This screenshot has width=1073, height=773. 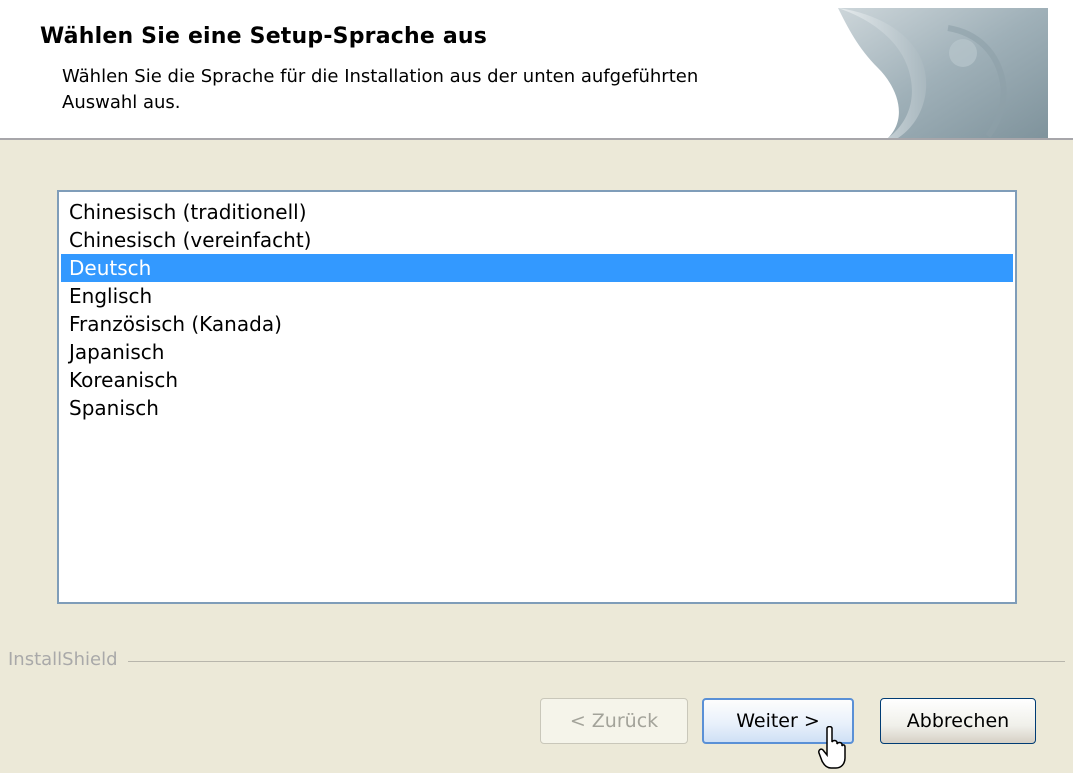 I want to click on language-option: Französisch (Kanada), so click(x=537, y=324).